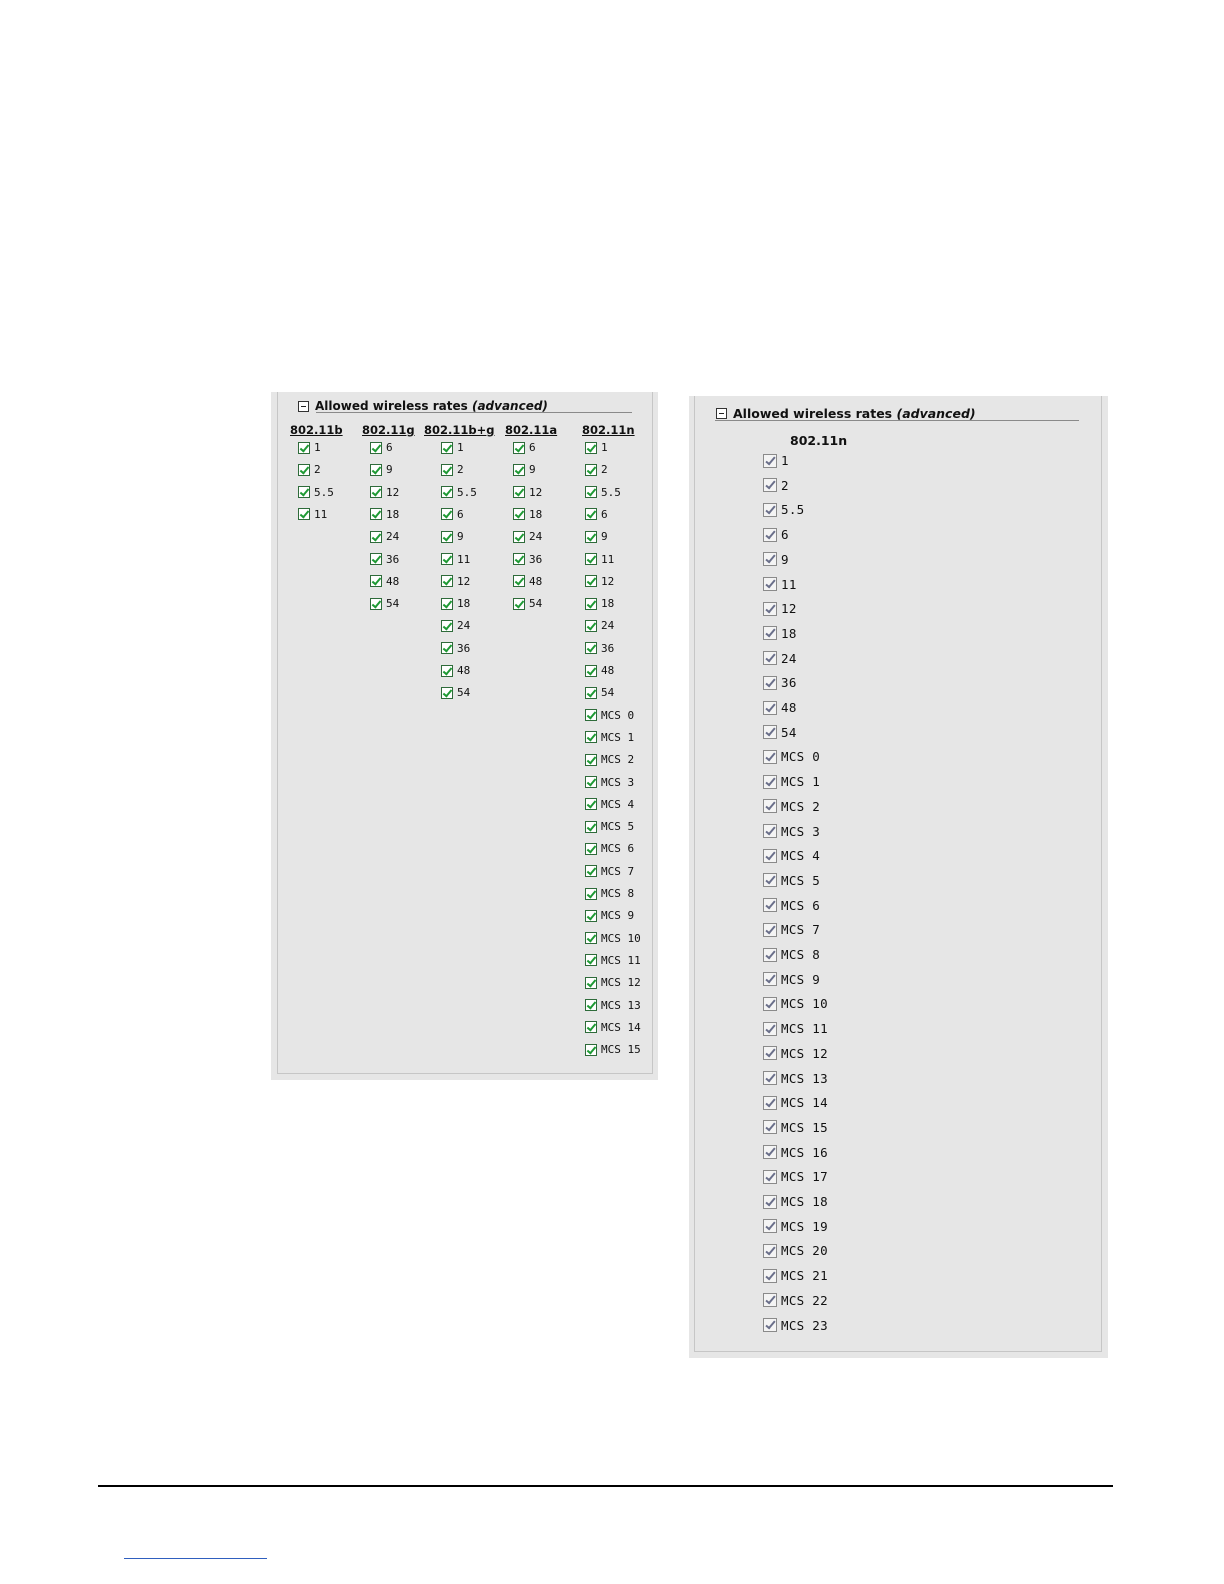  What do you see at coordinates (609, 915) in the screenshot?
I see `rate-checkbox-80211n-mcs-9: MCS 9` at bounding box center [609, 915].